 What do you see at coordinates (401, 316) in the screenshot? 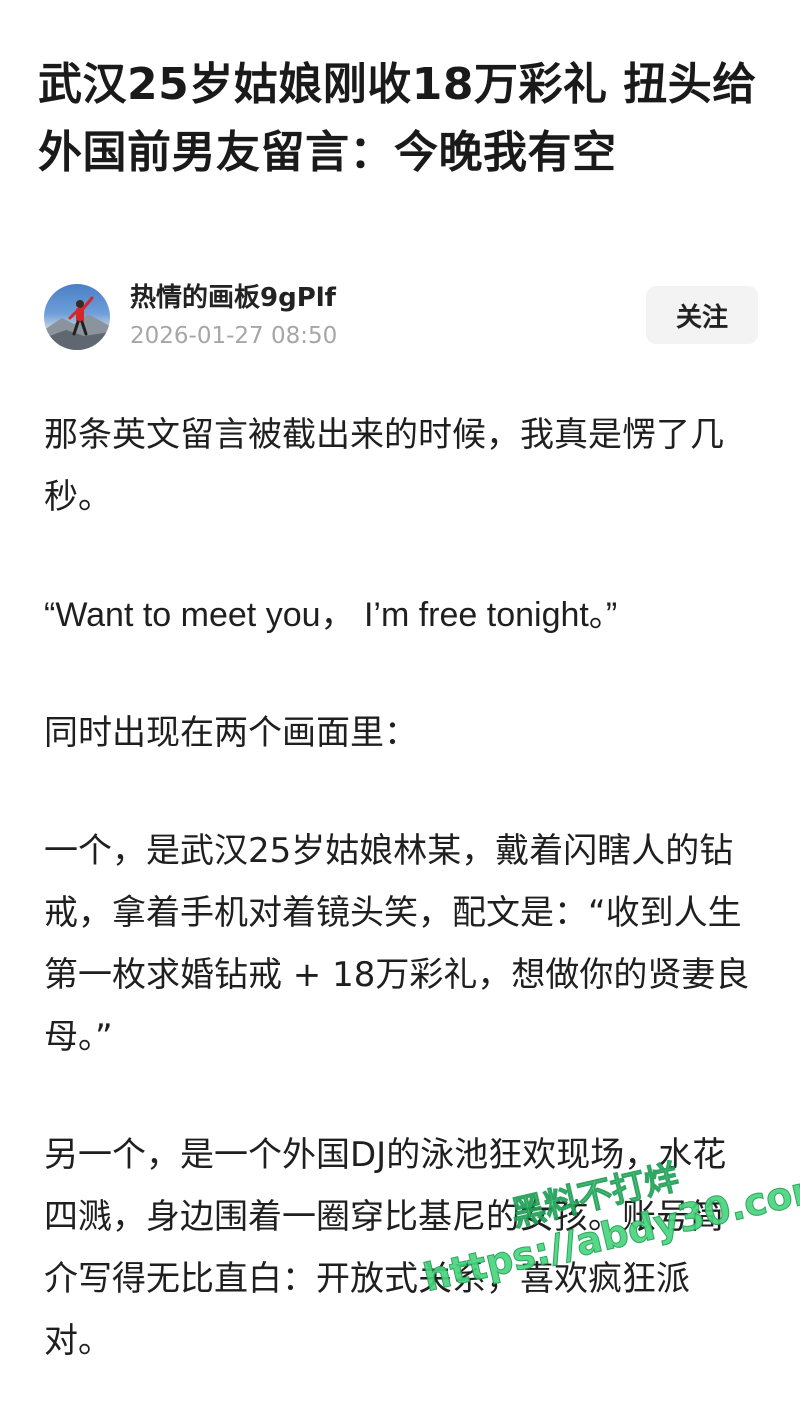
I see `author-row: 热情的画板9gPlf 2026-01-27 08:50 关注` at bounding box center [401, 316].